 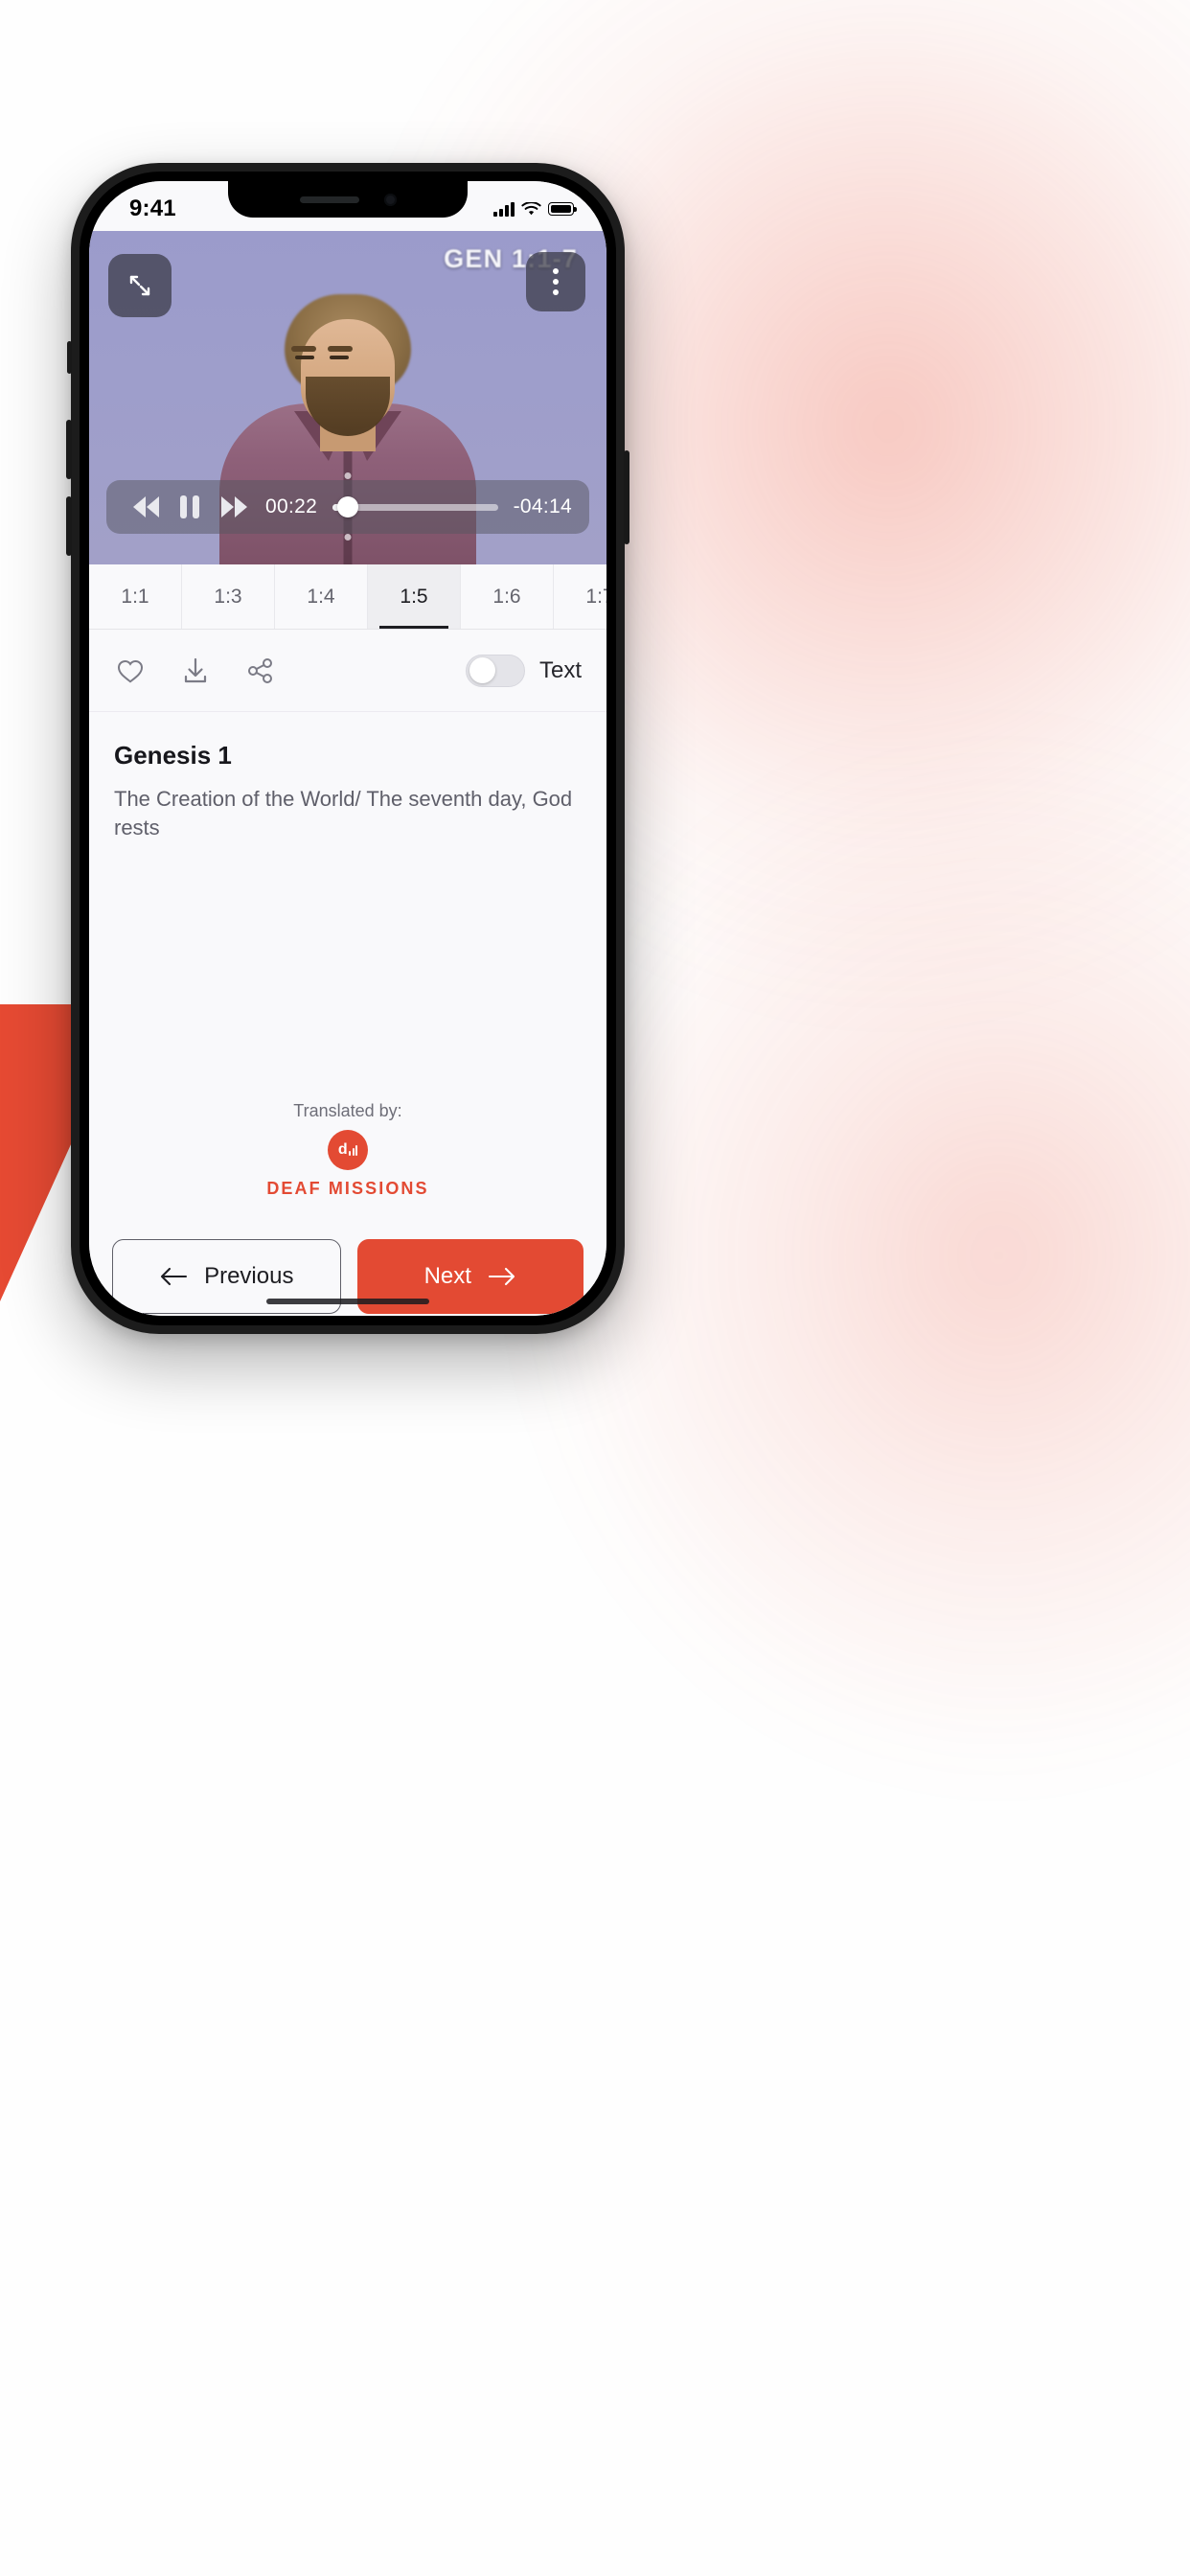 What do you see at coordinates (234, 507) in the screenshot?
I see `fast-forward-icon` at bounding box center [234, 507].